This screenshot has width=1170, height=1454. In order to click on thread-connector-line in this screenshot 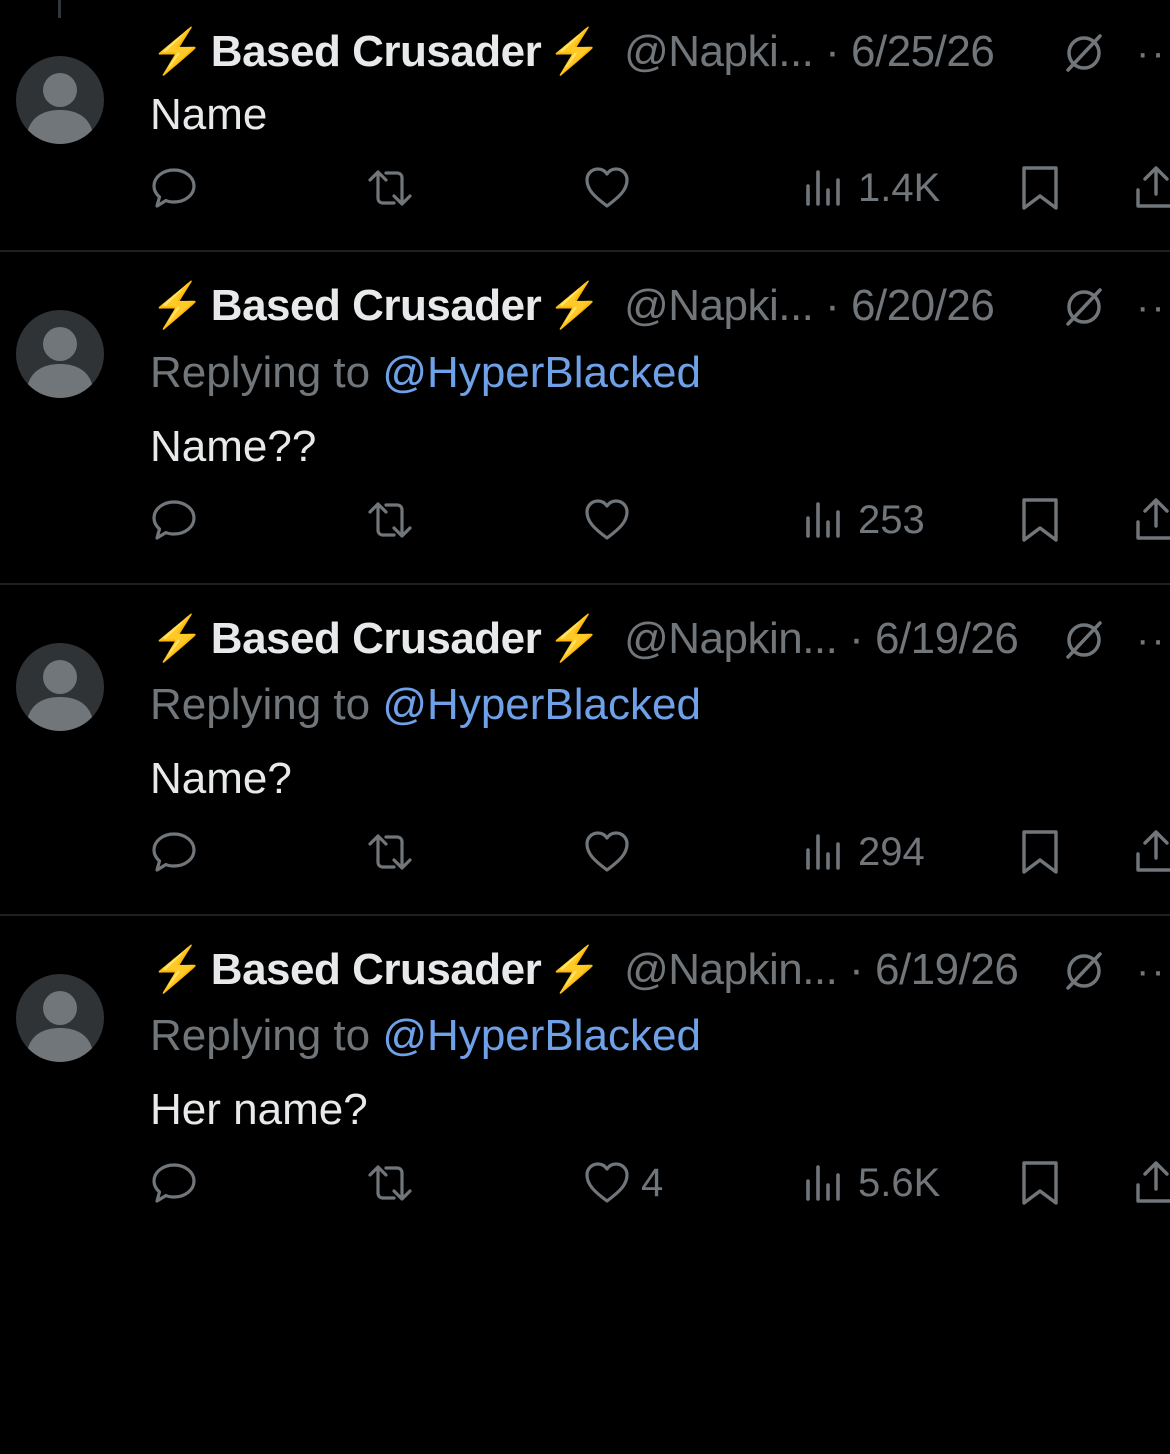, I will do `click(59, 9)`.